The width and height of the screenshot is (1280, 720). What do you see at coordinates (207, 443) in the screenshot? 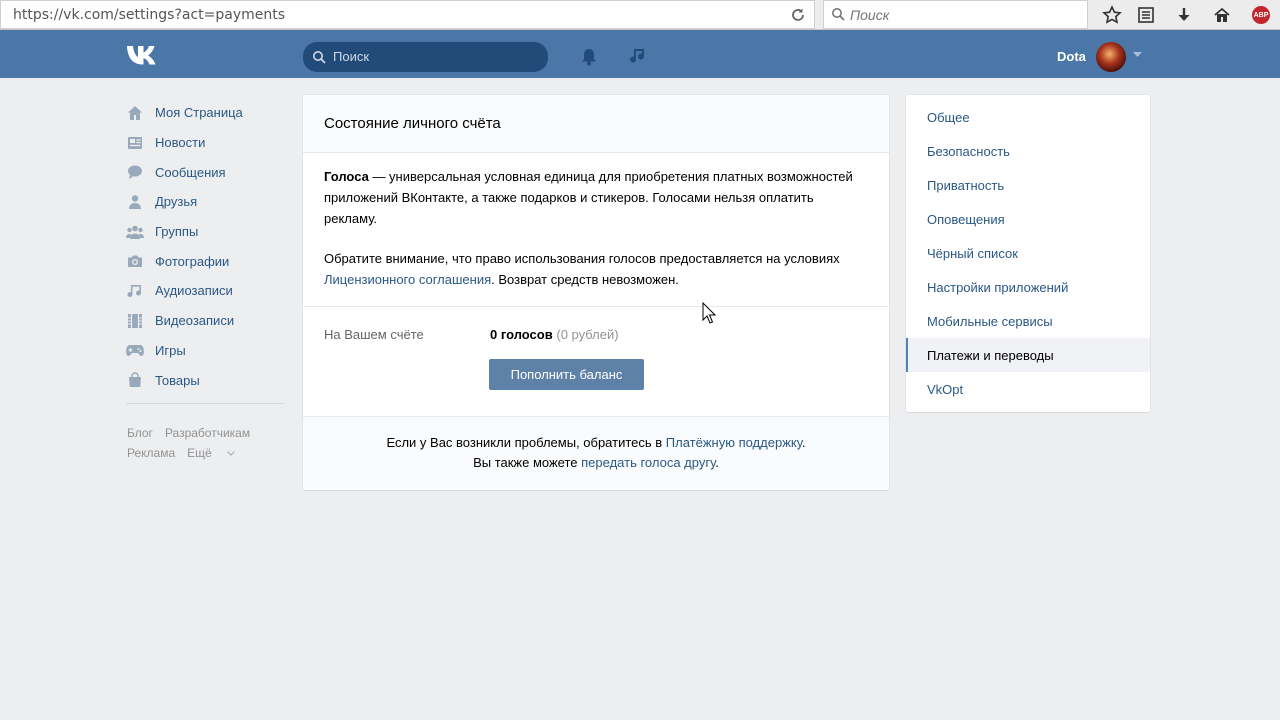
I see `sidebar-footer-links: Блог Разработчикам Реклама Ещё` at bounding box center [207, 443].